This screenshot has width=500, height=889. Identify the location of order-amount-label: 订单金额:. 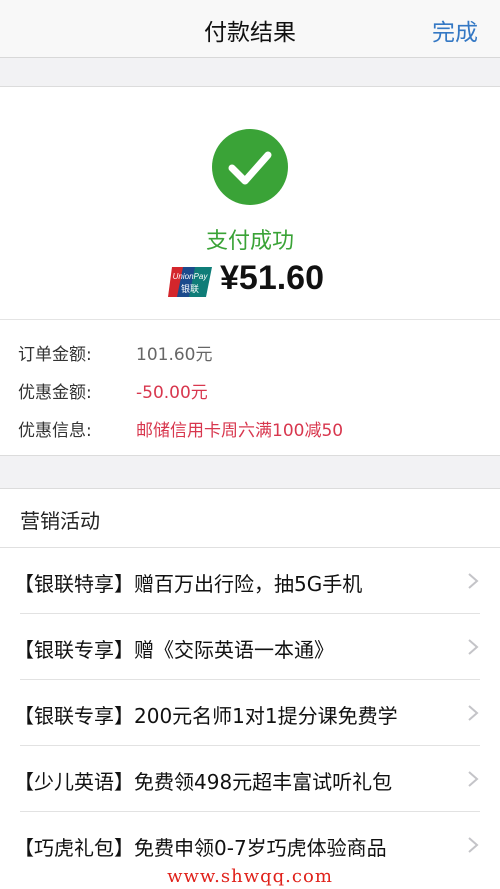
(55, 355).